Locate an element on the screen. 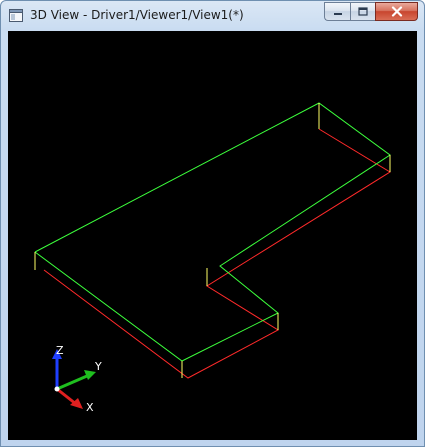  y-axis-line is located at coordinates (72, 382).